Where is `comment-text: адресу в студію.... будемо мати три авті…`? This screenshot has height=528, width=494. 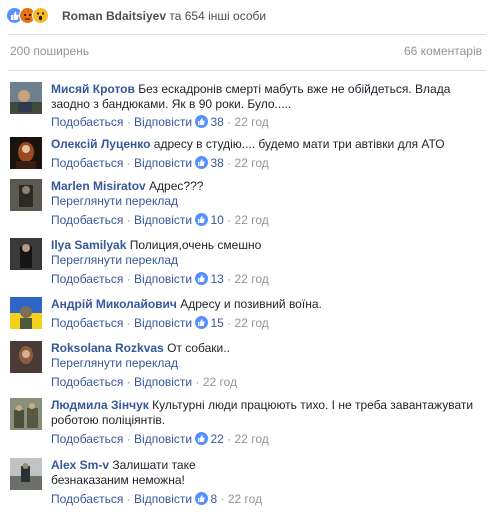
comment-text: адресу в студію.... будемо мати три авті… is located at coordinates (299, 144).